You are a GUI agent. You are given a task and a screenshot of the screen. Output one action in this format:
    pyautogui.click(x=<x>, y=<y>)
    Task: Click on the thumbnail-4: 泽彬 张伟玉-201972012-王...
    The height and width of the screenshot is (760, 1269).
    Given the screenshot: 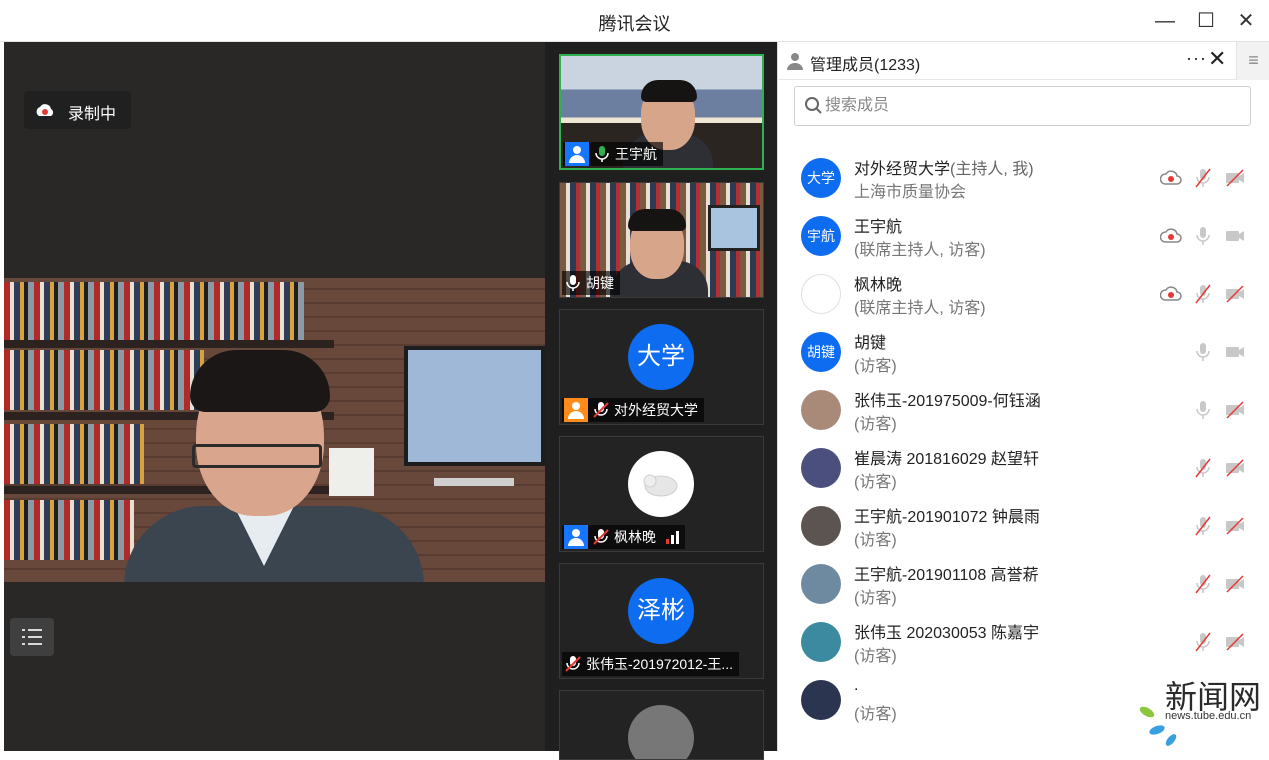 What is the action you would take?
    pyautogui.click(x=661, y=621)
    